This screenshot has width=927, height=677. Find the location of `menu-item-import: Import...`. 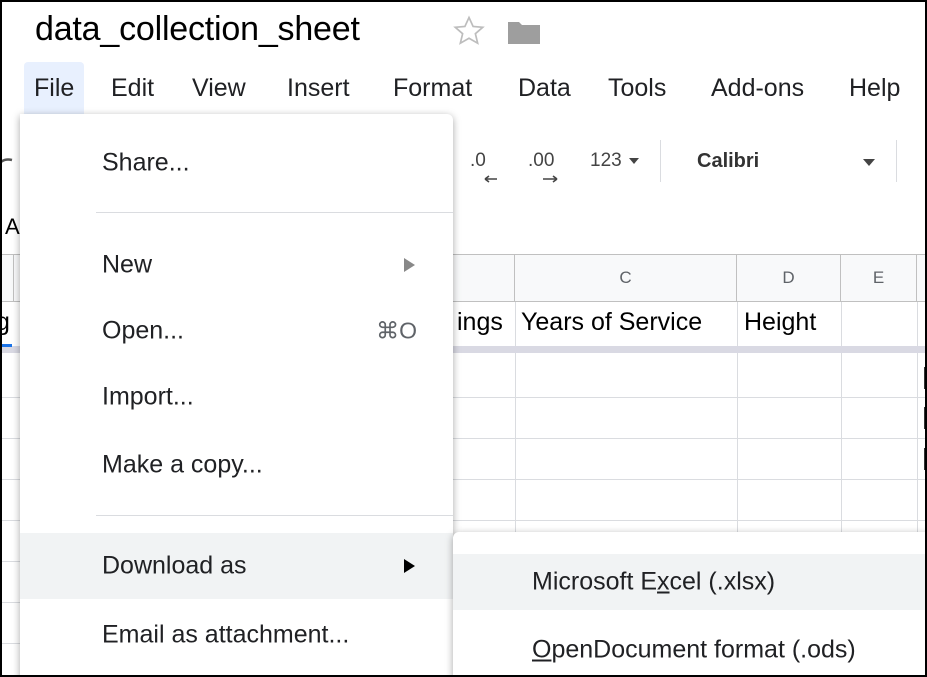

menu-item-import: Import... is located at coordinates (236, 397).